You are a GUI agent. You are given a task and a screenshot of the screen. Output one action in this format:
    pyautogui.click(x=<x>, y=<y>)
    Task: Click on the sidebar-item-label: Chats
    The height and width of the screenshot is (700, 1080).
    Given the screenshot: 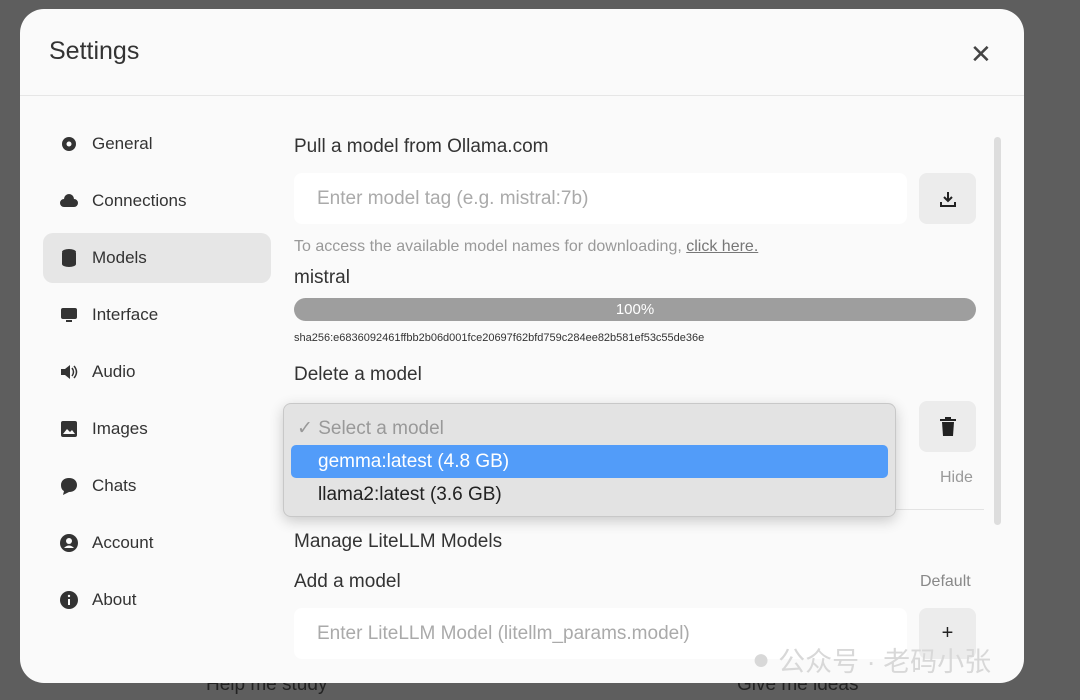 What is the action you would take?
    pyautogui.click(x=114, y=485)
    